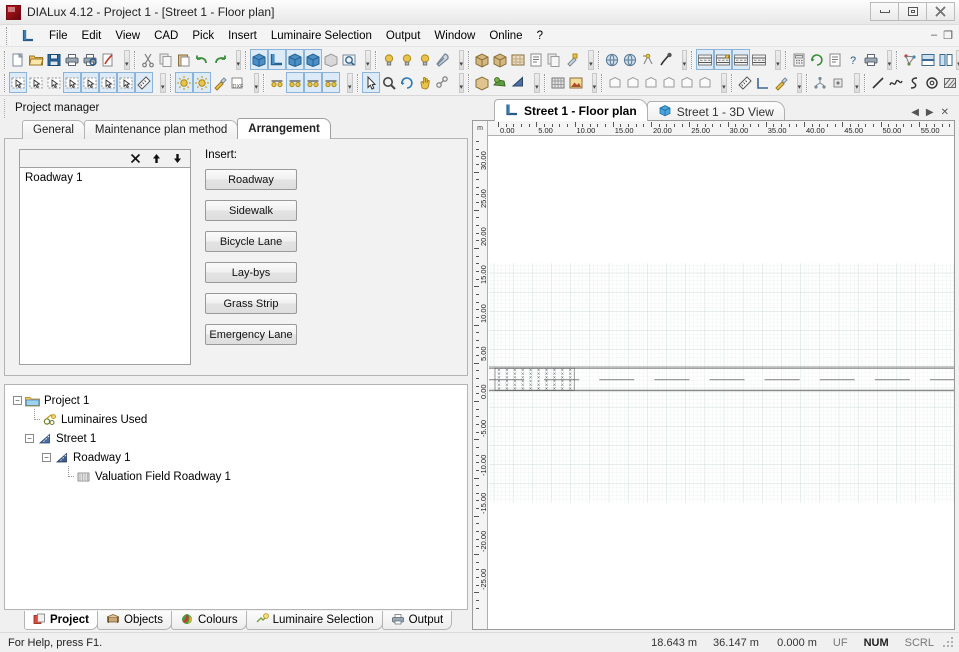 This screenshot has width=959, height=652. Describe the element at coordinates (58, 36) in the screenshot. I see `menu-item-file: File` at that location.